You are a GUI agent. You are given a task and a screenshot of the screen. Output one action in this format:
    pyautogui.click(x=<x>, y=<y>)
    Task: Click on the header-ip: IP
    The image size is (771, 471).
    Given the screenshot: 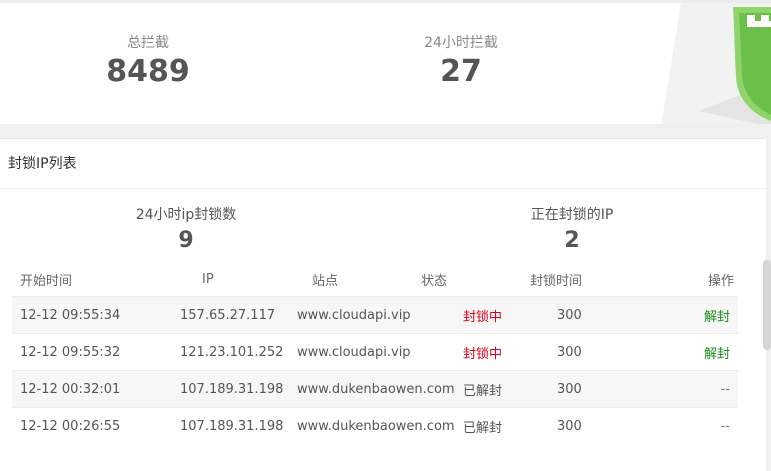 What is the action you would take?
    pyautogui.click(x=208, y=279)
    